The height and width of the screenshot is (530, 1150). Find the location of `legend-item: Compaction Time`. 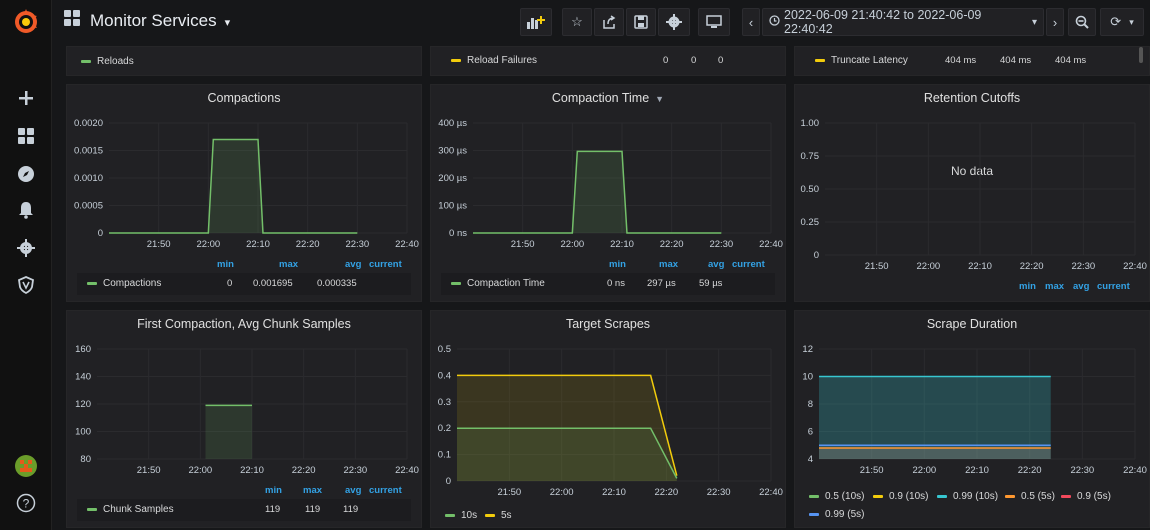

legend-item: Compaction Time is located at coordinates (498, 283).